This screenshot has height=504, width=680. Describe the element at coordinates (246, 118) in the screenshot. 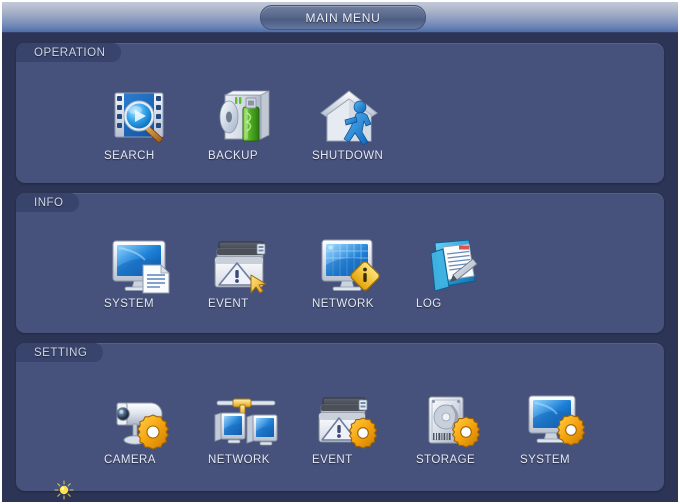

I see `drive-usb-icon` at that location.